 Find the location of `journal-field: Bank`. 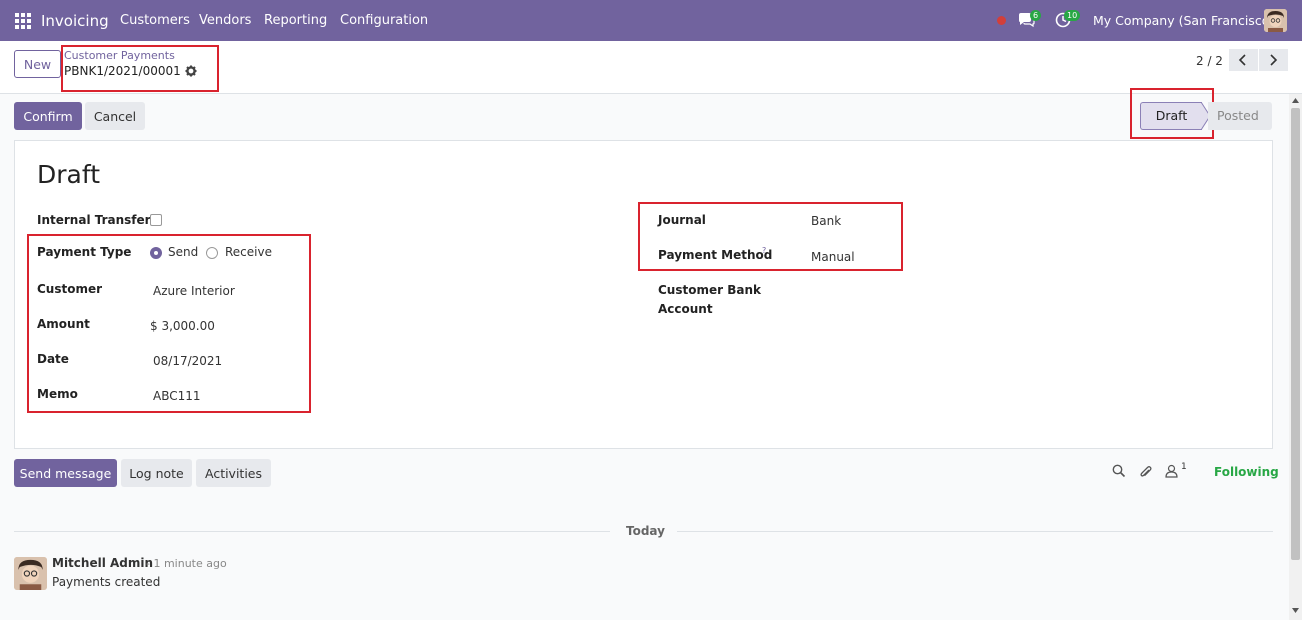

journal-field: Bank is located at coordinates (826, 221).